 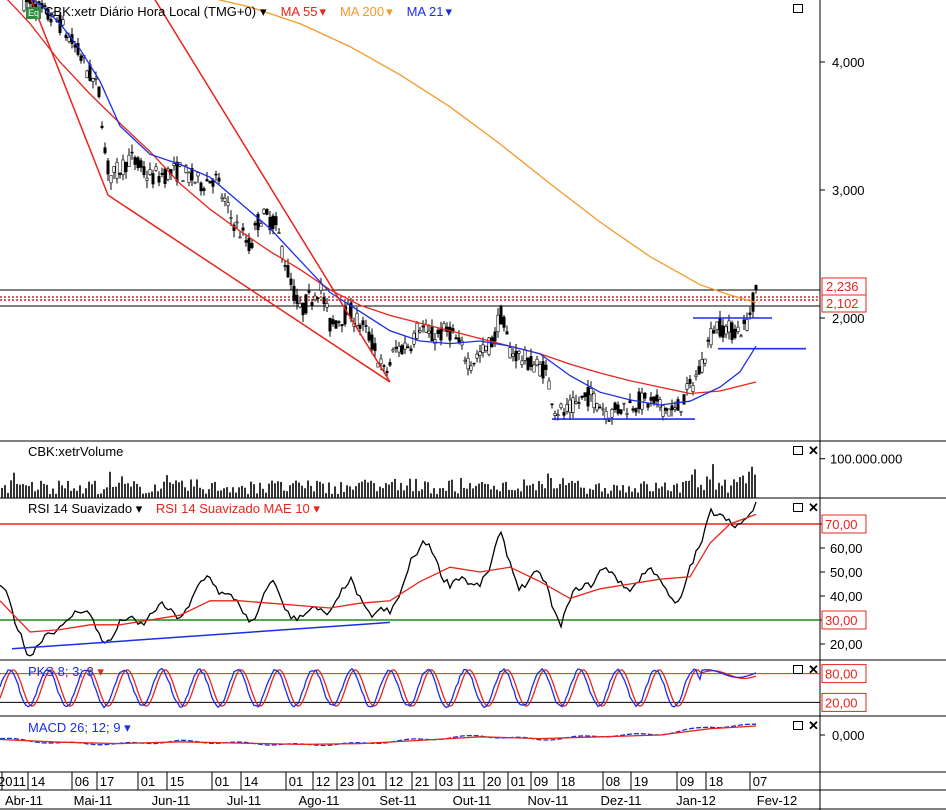 What do you see at coordinates (249, 288) in the screenshot?
I see `trend-channel-channel-lower` at bounding box center [249, 288].